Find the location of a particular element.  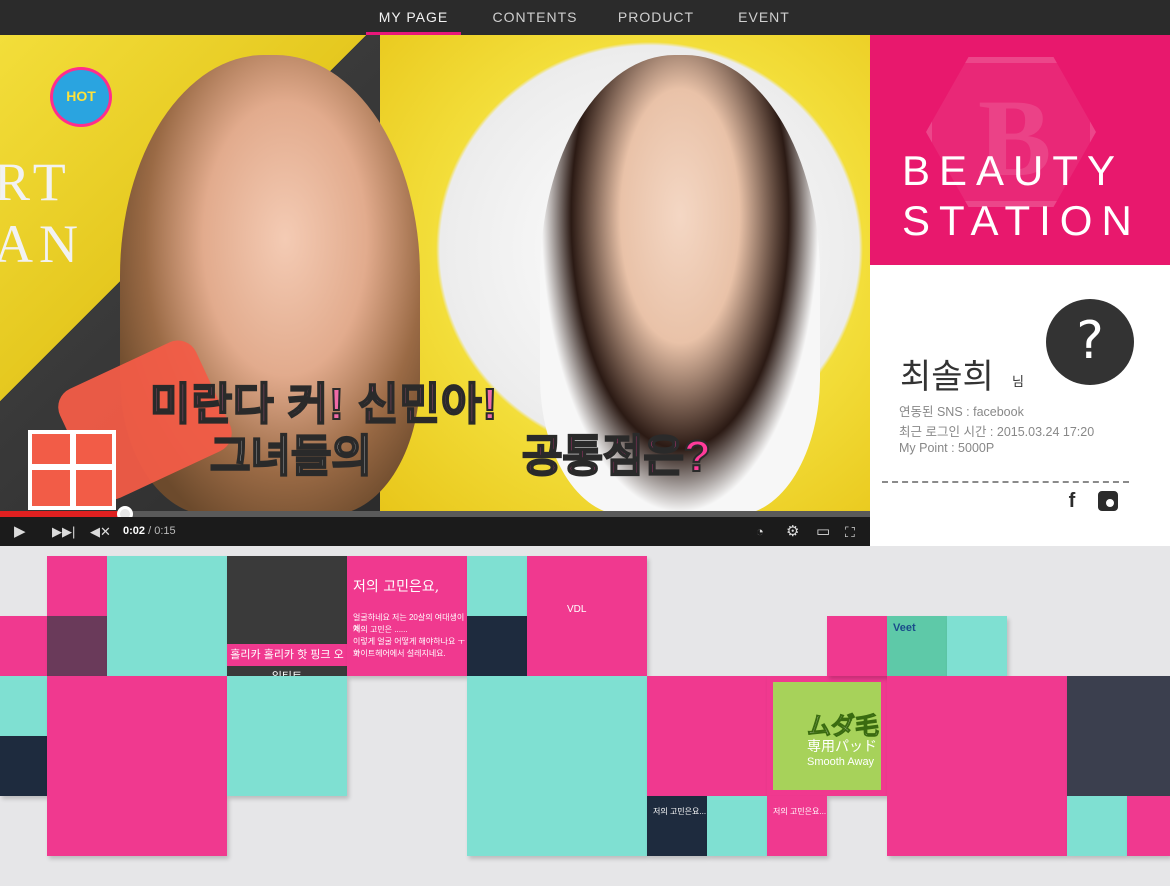

last-login: 최근 로그인 시간 : 2015.03.24 17:20 is located at coordinates (997, 432).